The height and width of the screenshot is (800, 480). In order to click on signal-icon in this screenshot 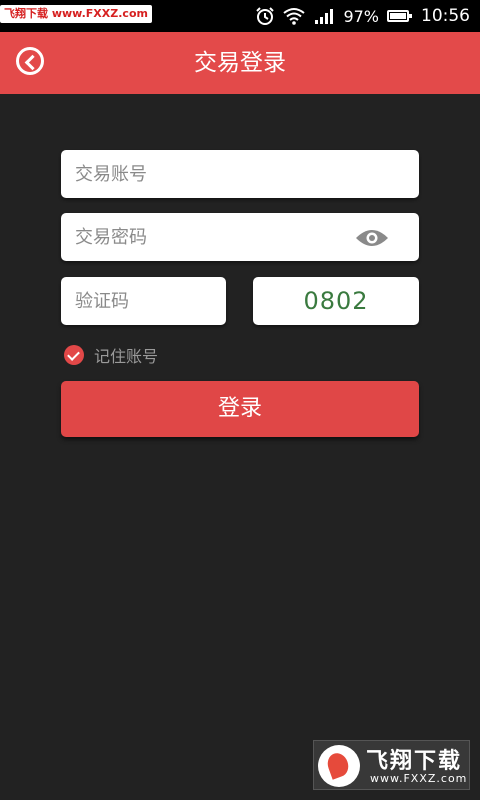, I will do `click(324, 16)`.